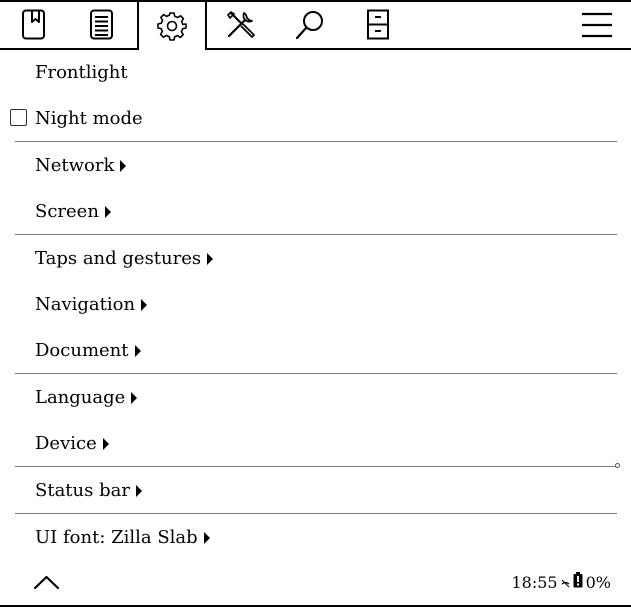 This screenshot has height=609, width=631. I want to click on menu-item-screen: Screen, so click(73, 212).